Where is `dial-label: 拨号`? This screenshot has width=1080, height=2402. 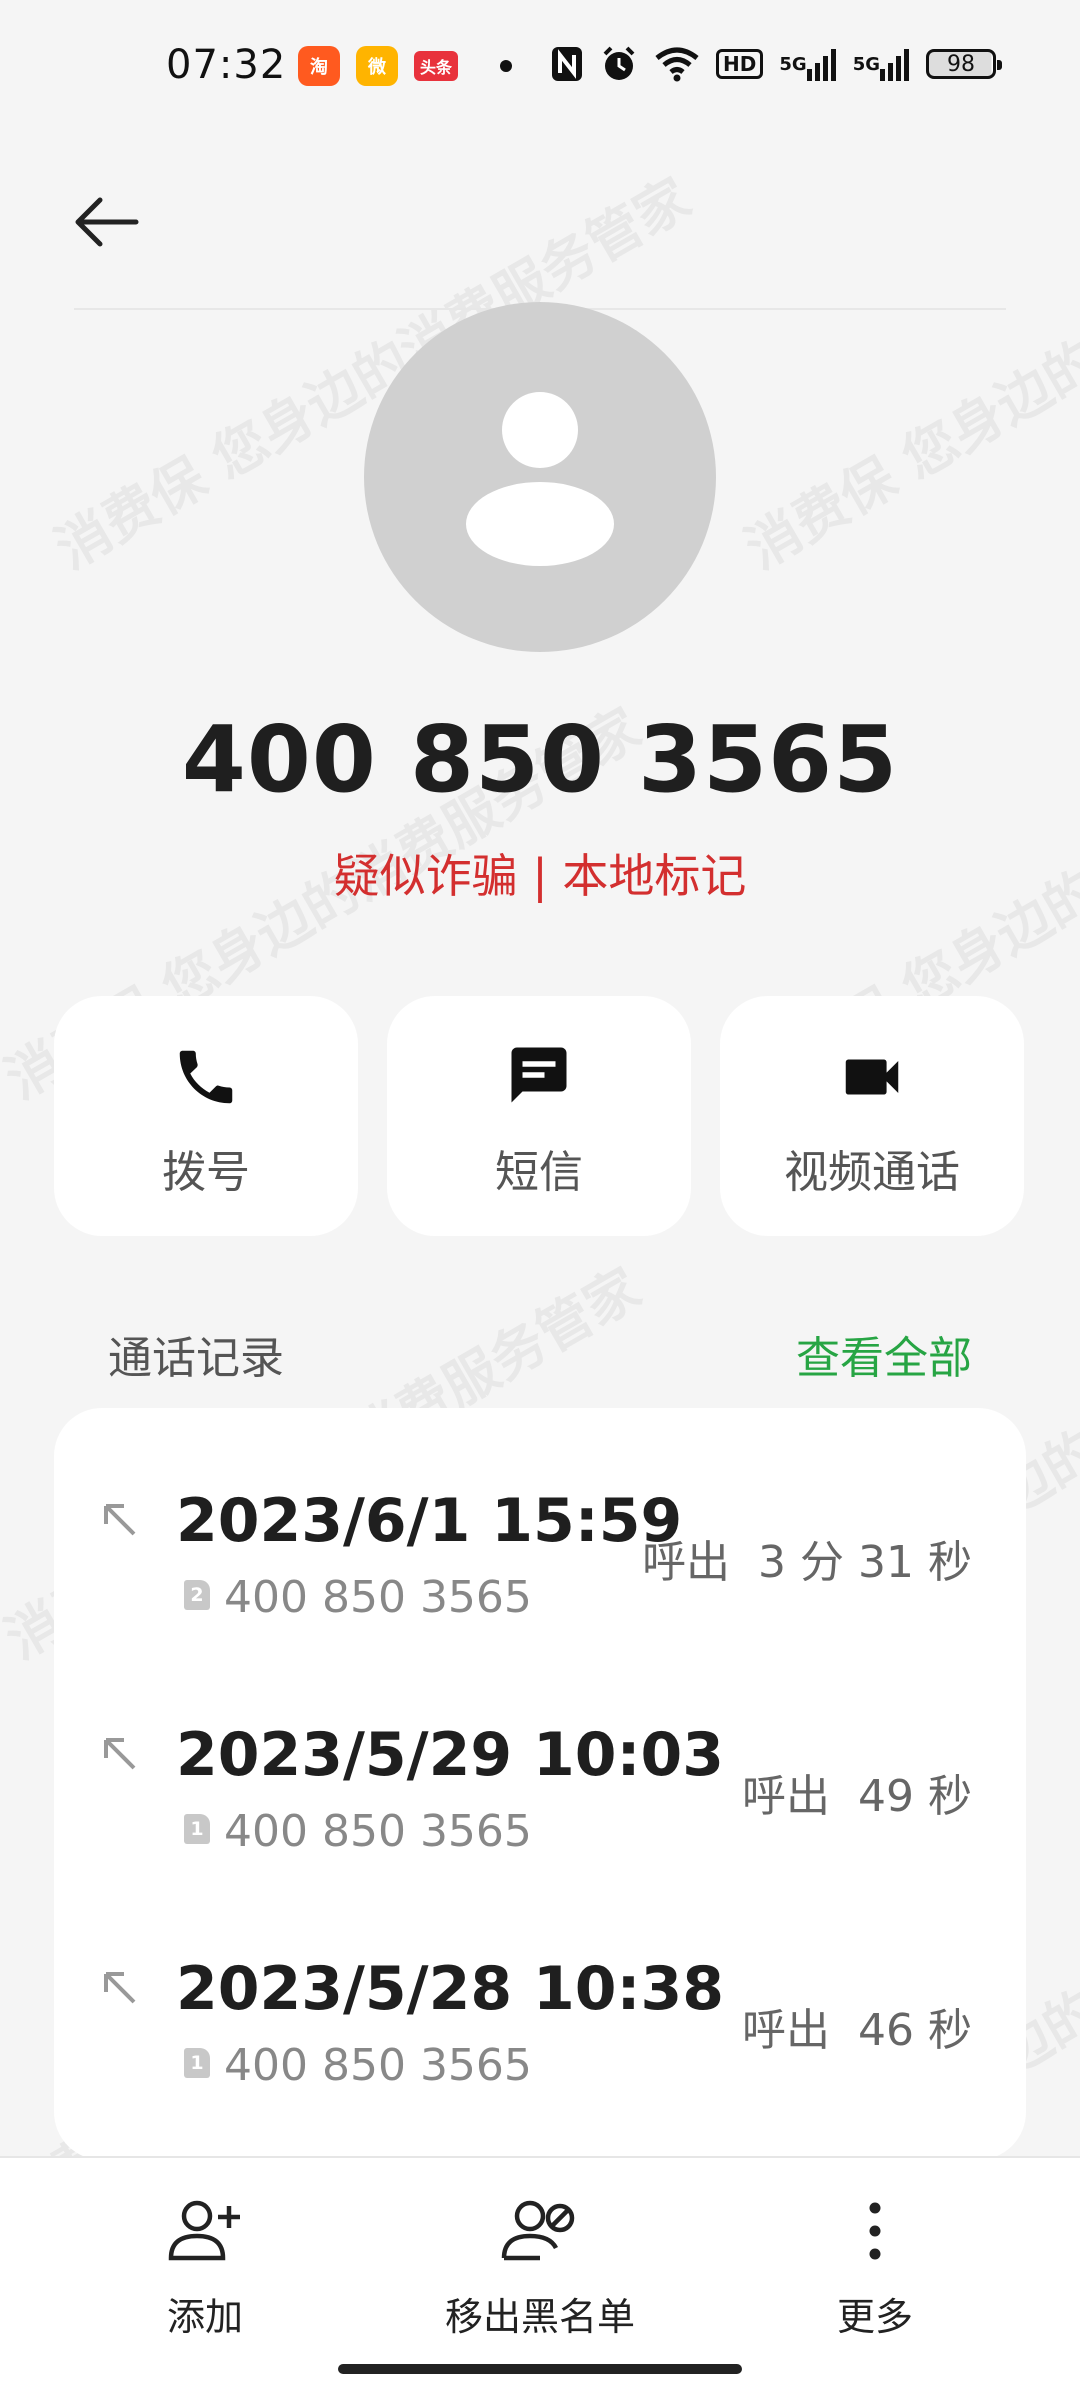
dial-label: 拨号 is located at coordinates (206, 1172).